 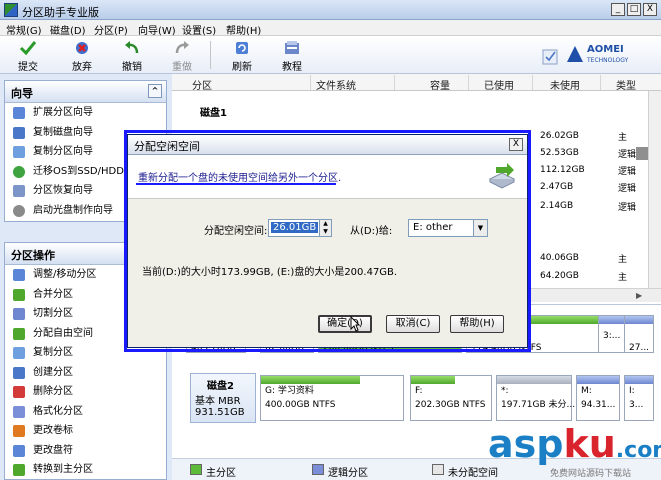 What do you see at coordinates (85, 431) in the screenshot?
I see `op-change-label: 更改卷标` at bounding box center [85, 431].